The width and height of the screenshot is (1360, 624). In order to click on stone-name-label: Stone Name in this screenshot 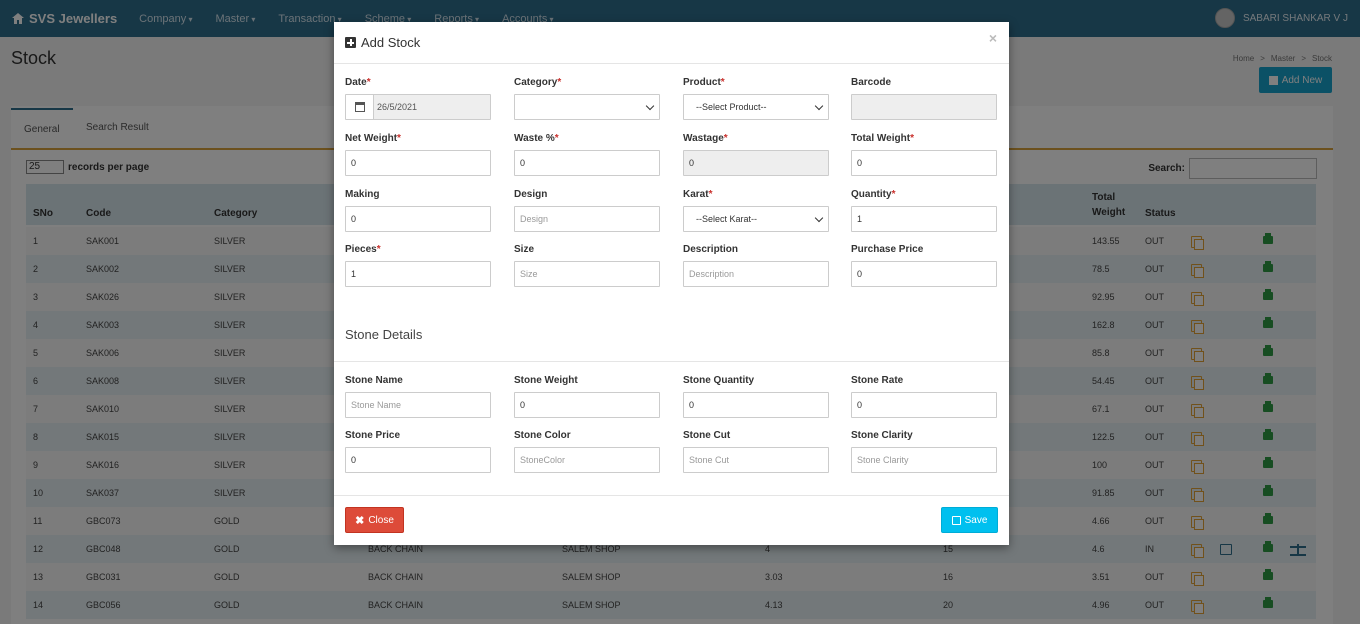, I will do `click(374, 380)`.